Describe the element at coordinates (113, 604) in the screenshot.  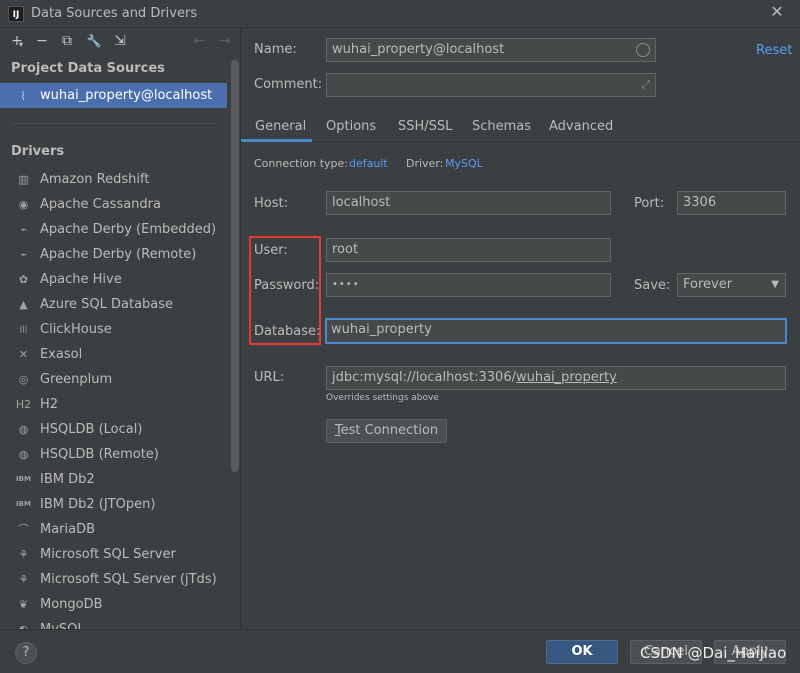
I see `driver-item: ❦ MongoDB` at that location.